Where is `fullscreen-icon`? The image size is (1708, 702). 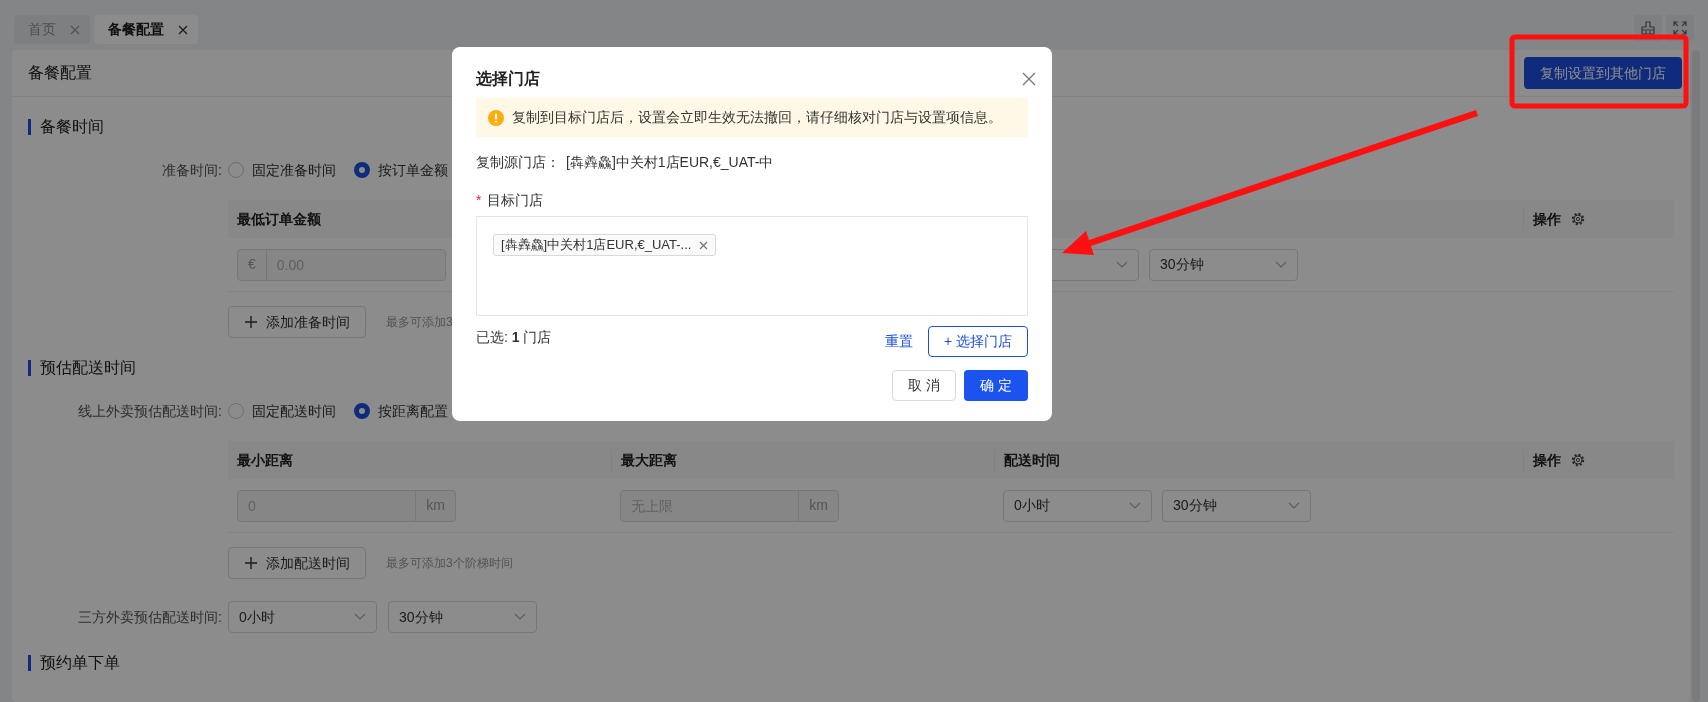 fullscreen-icon is located at coordinates (1680, 28).